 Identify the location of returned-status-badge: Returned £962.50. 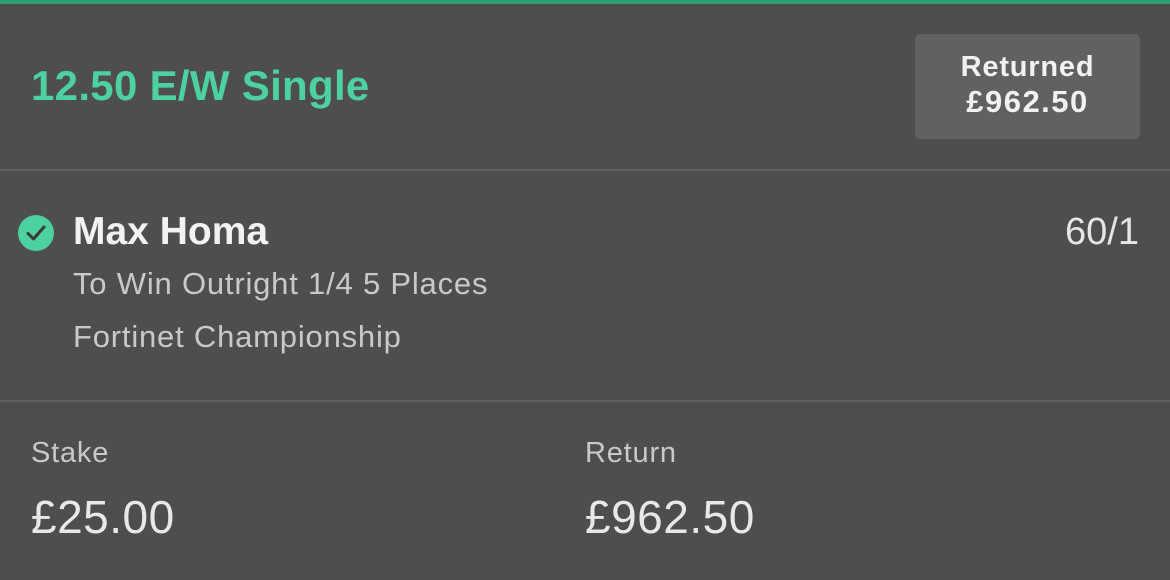
(1027, 86).